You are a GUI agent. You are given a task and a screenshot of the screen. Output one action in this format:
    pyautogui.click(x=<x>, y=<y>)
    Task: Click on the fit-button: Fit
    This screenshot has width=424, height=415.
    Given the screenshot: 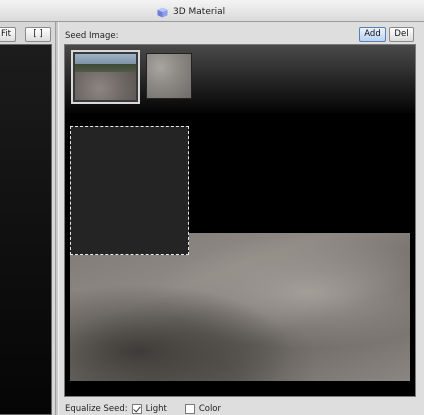 What is the action you would take?
    pyautogui.click(x=8, y=34)
    